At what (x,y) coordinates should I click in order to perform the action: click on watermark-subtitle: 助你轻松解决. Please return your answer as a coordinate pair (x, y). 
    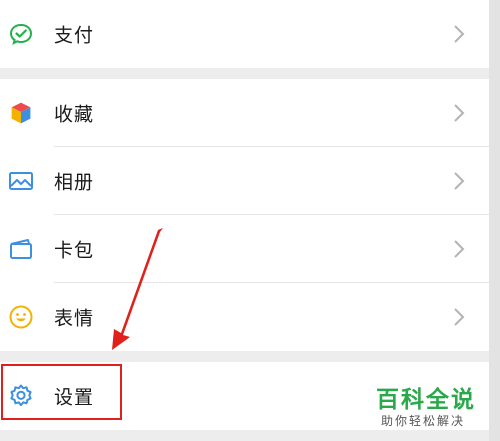
    Looking at the image, I should click on (423, 421).